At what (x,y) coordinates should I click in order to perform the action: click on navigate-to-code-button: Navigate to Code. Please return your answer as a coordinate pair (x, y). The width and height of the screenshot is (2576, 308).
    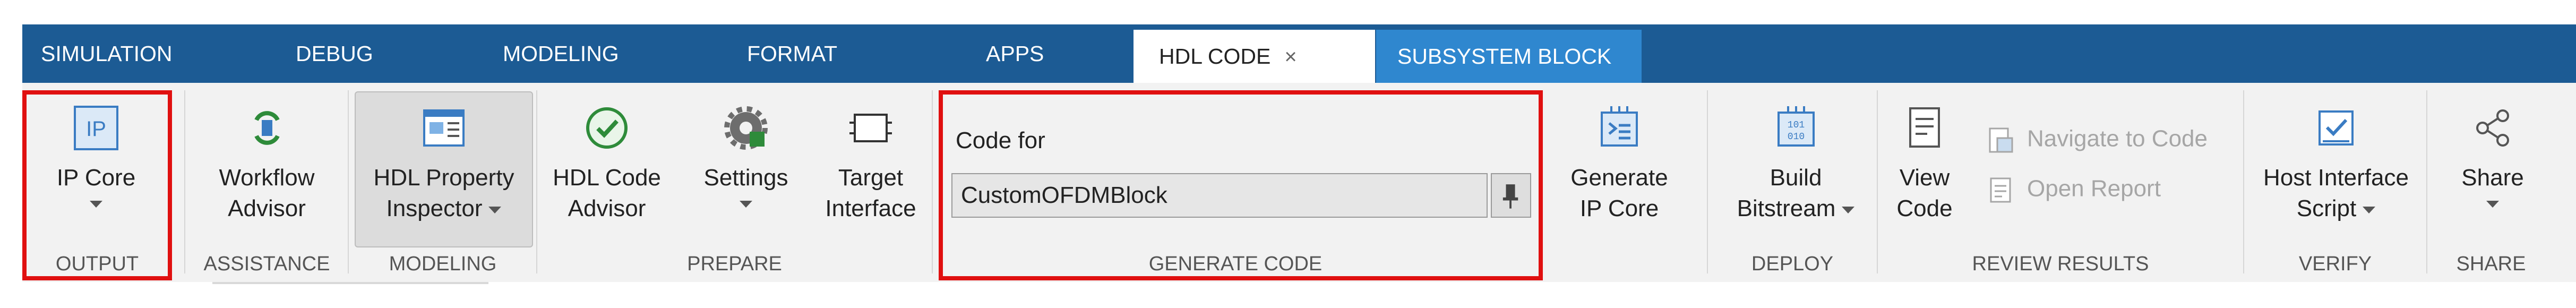
    Looking at the image, I should click on (2097, 140).